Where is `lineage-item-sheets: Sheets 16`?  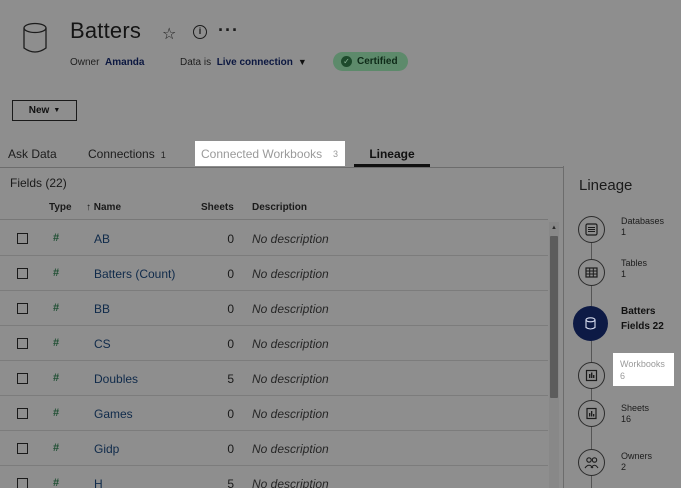
lineage-item-sheets: Sheets 16 is located at coordinates (635, 414).